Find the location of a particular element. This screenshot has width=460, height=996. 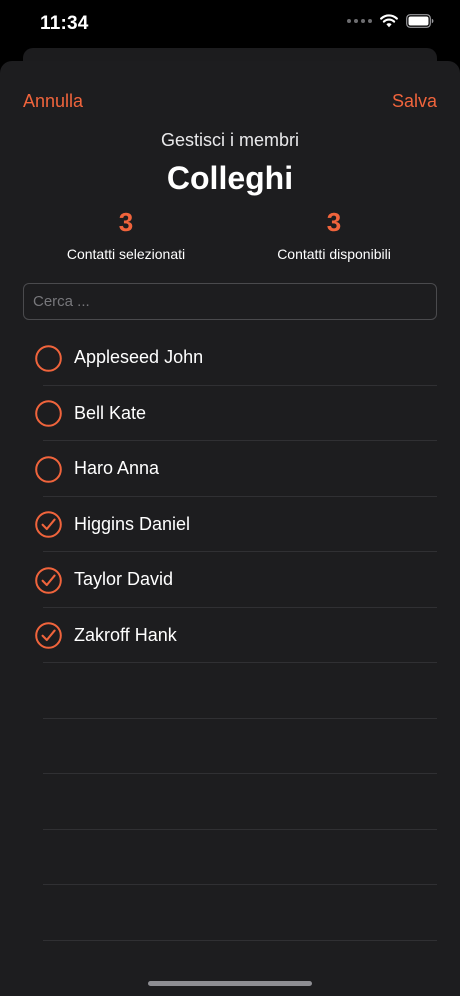

status-bar: 11:34 is located at coordinates (230, 24).